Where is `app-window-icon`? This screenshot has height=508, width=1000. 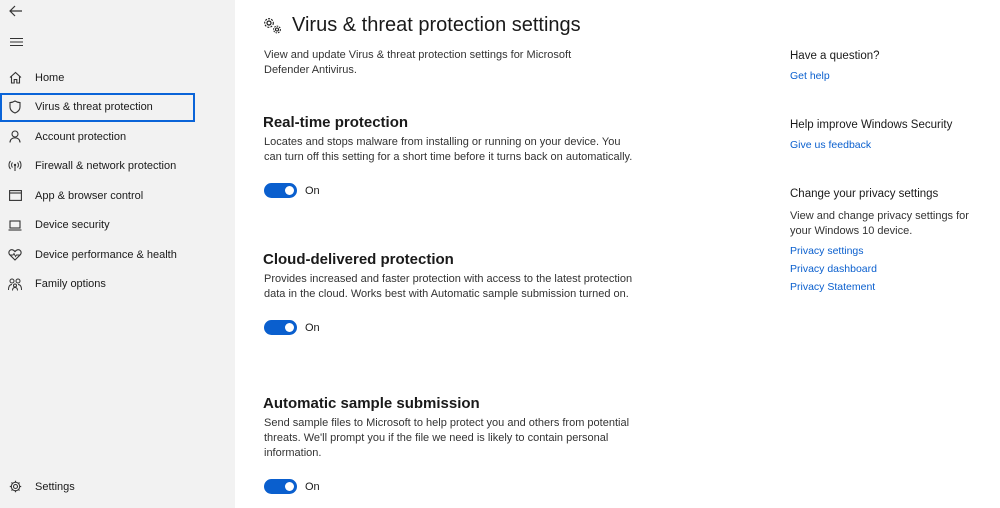
app-window-icon is located at coordinates (15, 196).